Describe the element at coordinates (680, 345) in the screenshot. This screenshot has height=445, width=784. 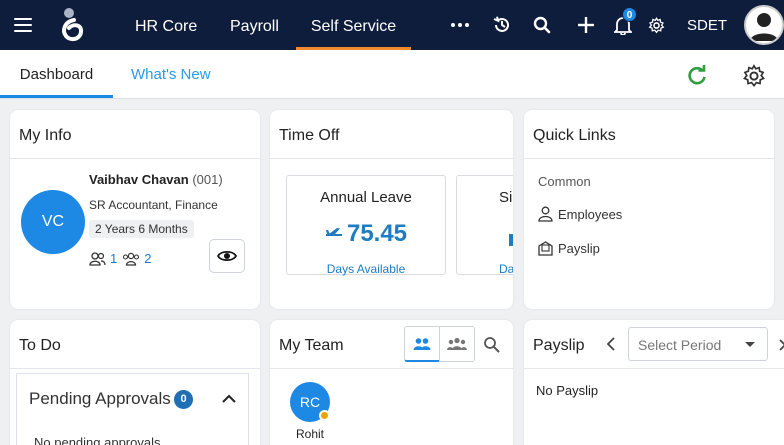
I see `period-select-placeholder: Select Period` at that location.